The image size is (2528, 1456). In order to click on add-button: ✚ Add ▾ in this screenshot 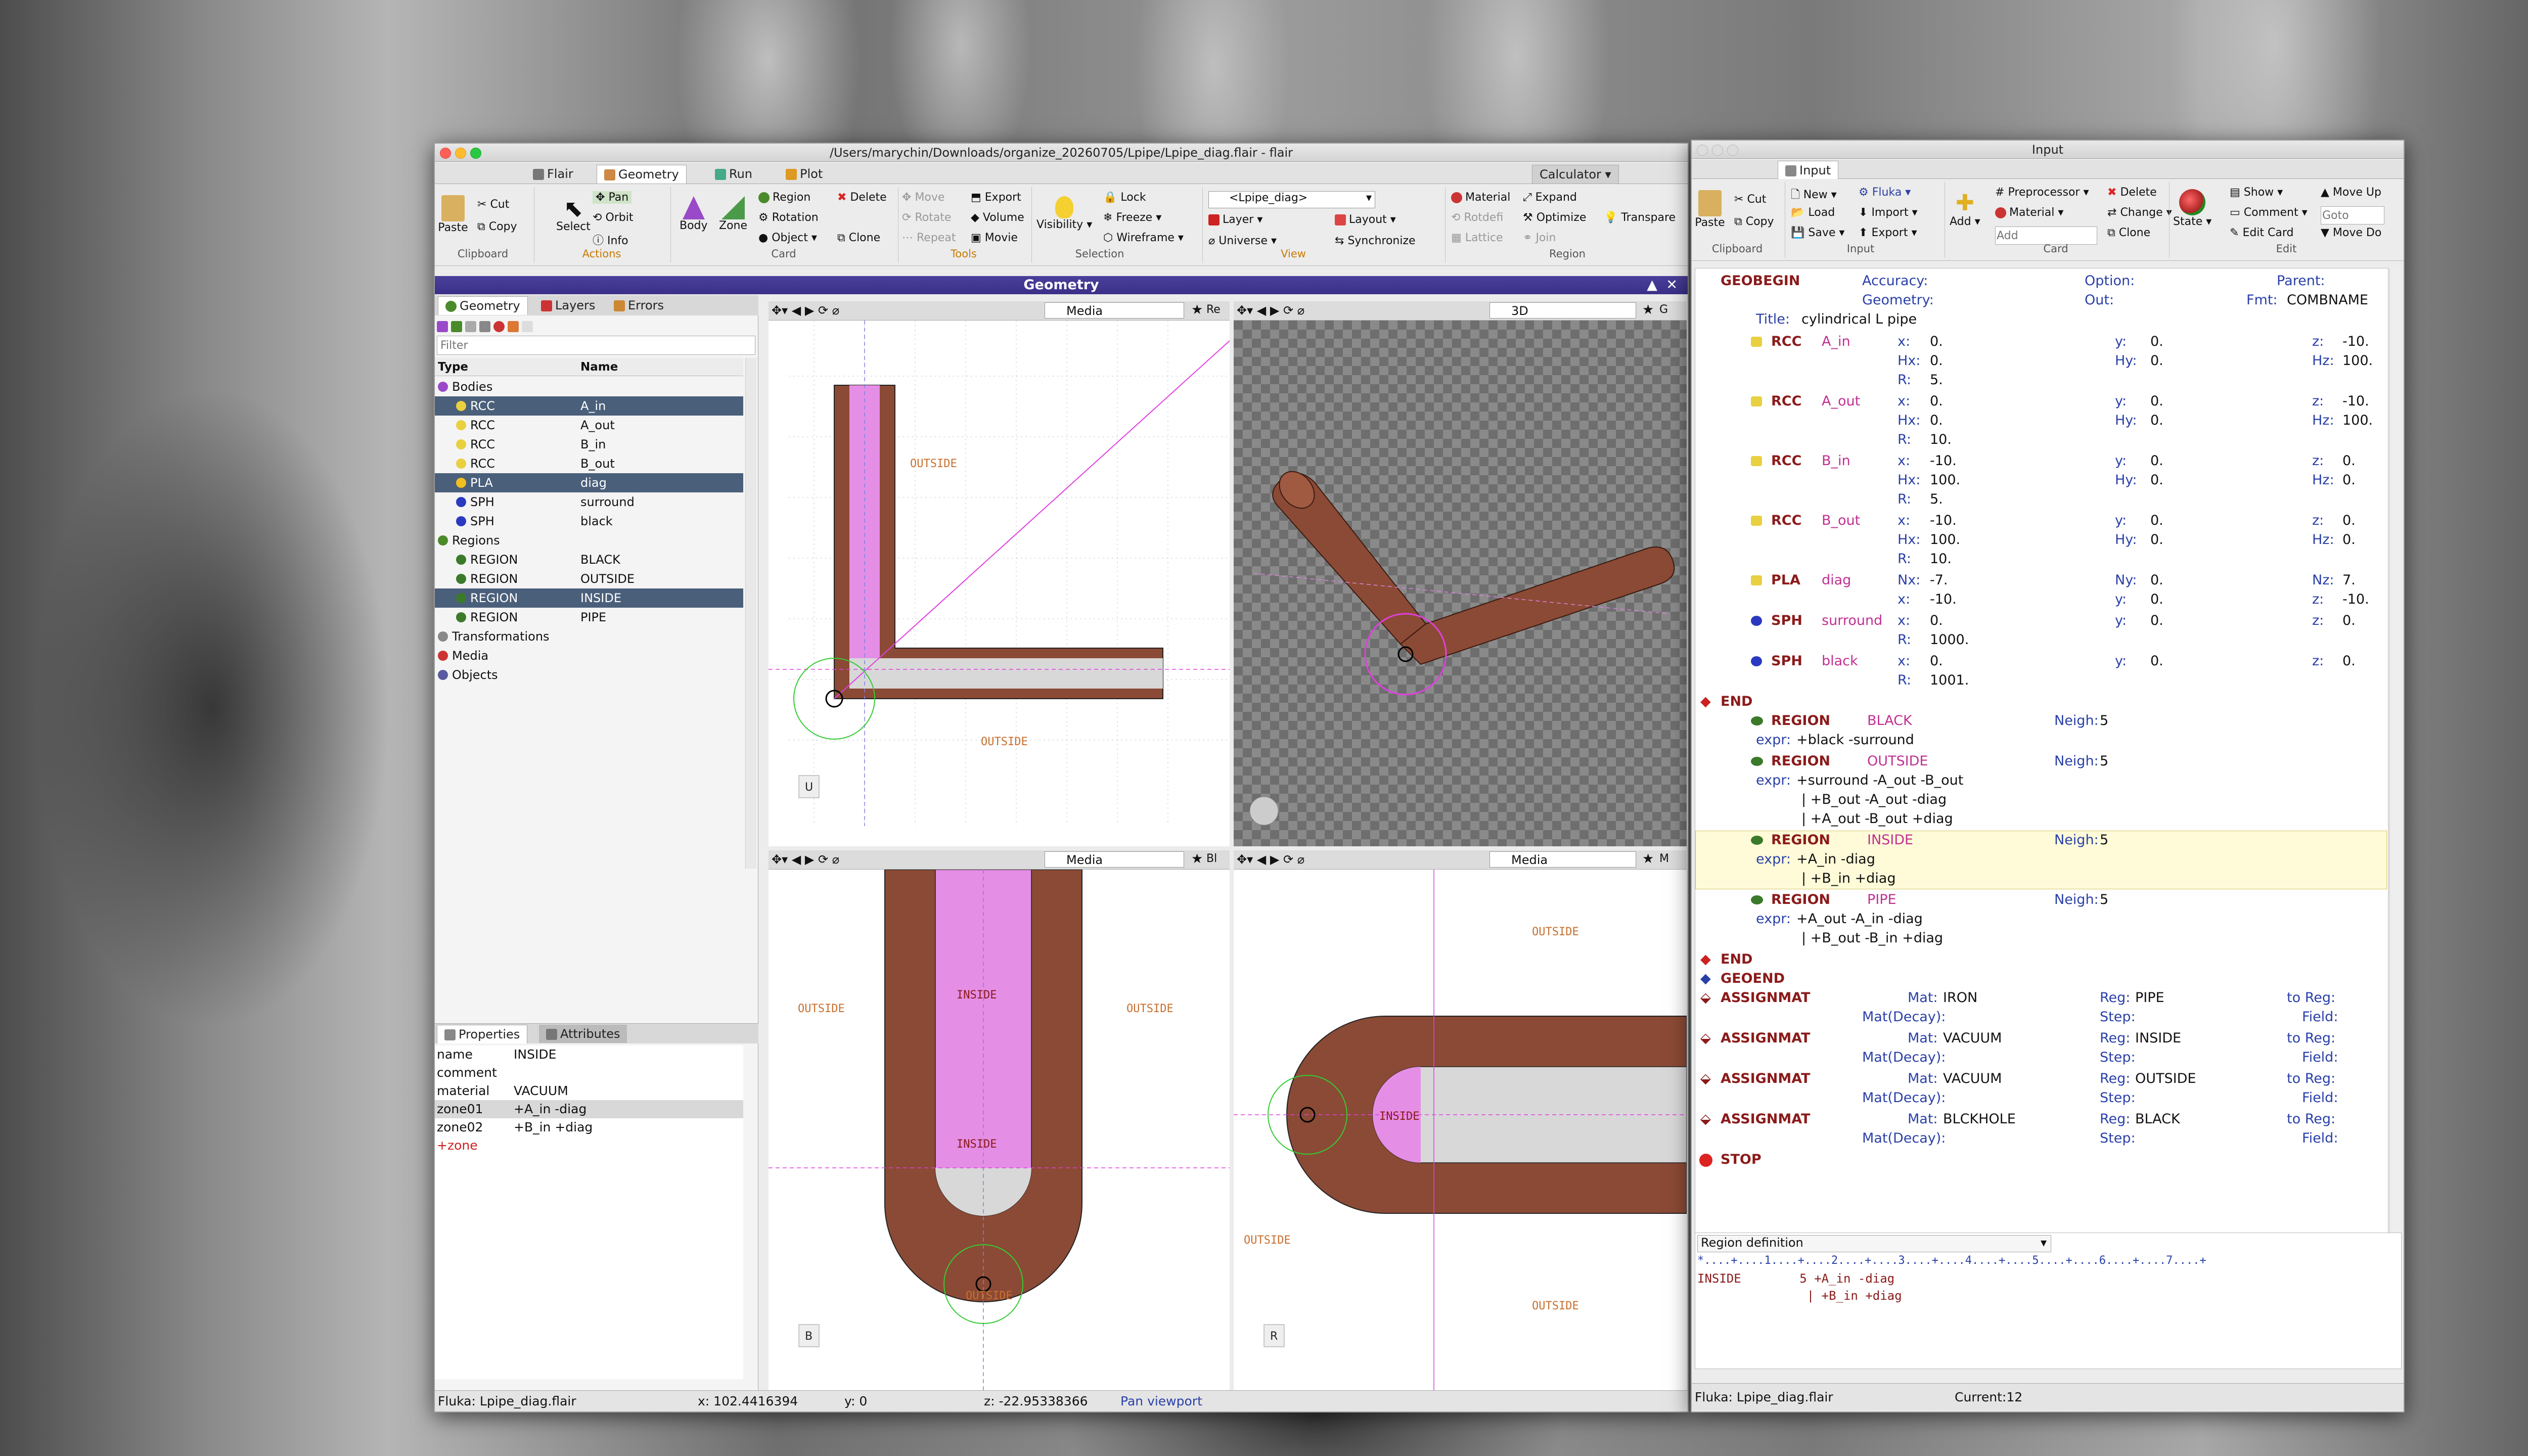, I will do `click(1965, 210)`.